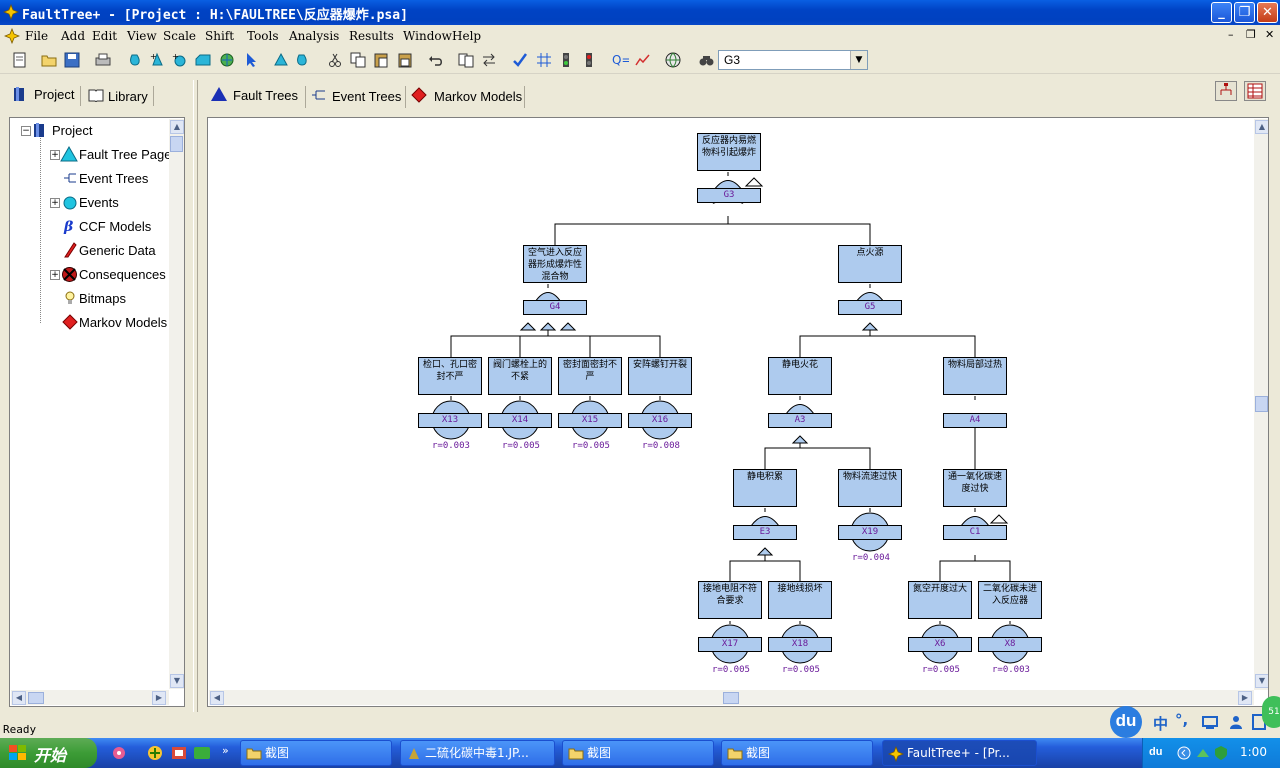  Describe the element at coordinates (590, 420) in the screenshot. I see `event-label-x15: X15` at that location.